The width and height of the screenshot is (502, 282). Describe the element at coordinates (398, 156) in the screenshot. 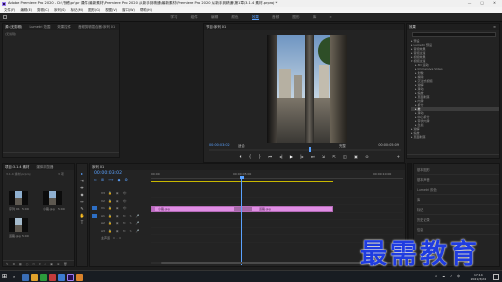

I see `button-editor-button: +` at that location.